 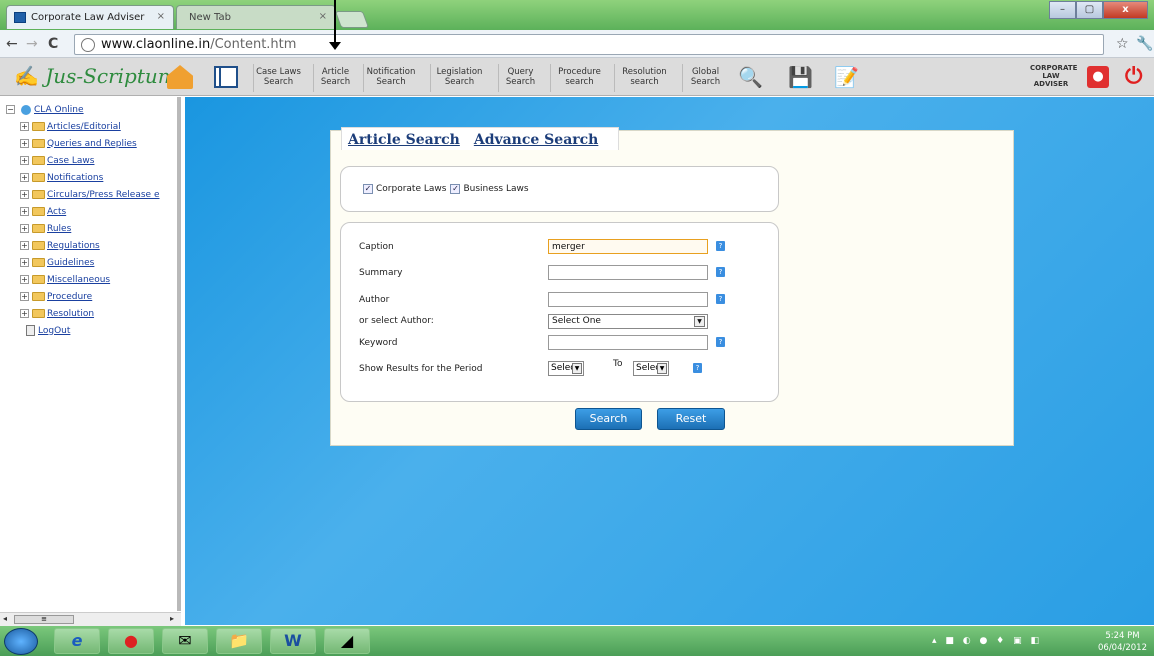 I want to click on tree-item-miscellaneous: + Miscellaneous, so click(x=91, y=279).